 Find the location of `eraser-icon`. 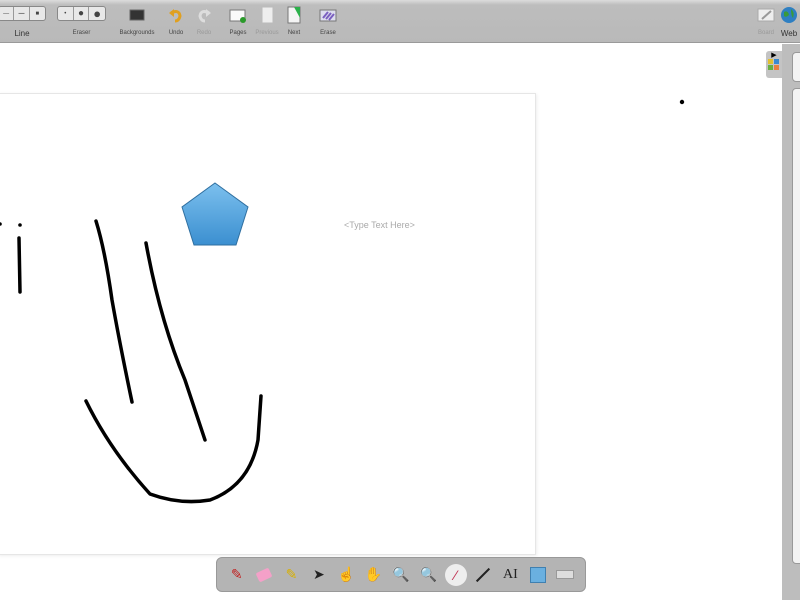

eraser-icon is located at coordinates (264, 574).